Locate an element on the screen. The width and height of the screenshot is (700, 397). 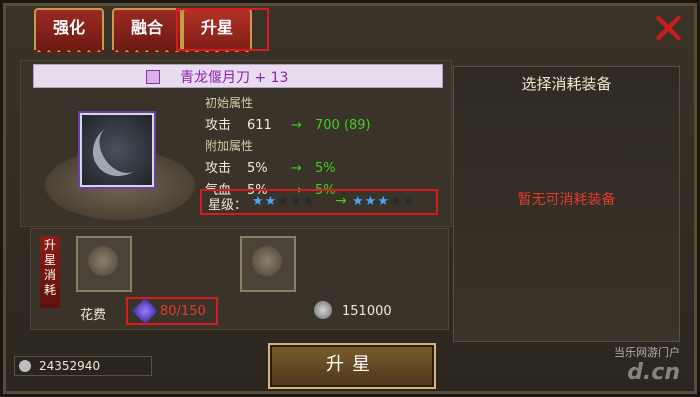
bonus-stats-title: 附加属性 is located at coordinates (229, 146).